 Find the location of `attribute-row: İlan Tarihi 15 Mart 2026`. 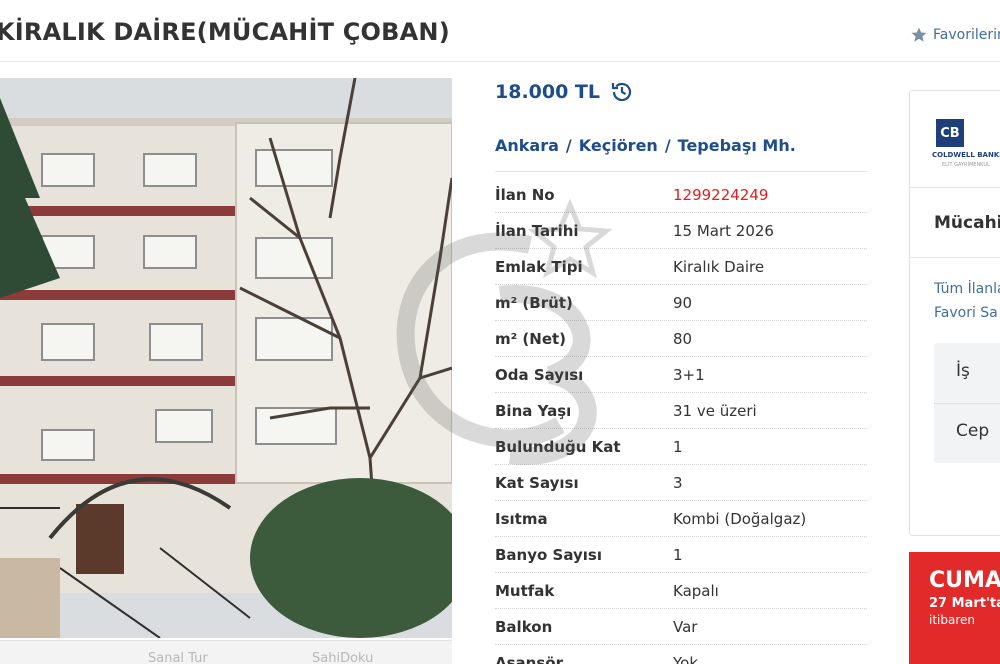

attribute-row: İlan Tarihi 15 Mart 2026 is located at coordinates (681, 231).